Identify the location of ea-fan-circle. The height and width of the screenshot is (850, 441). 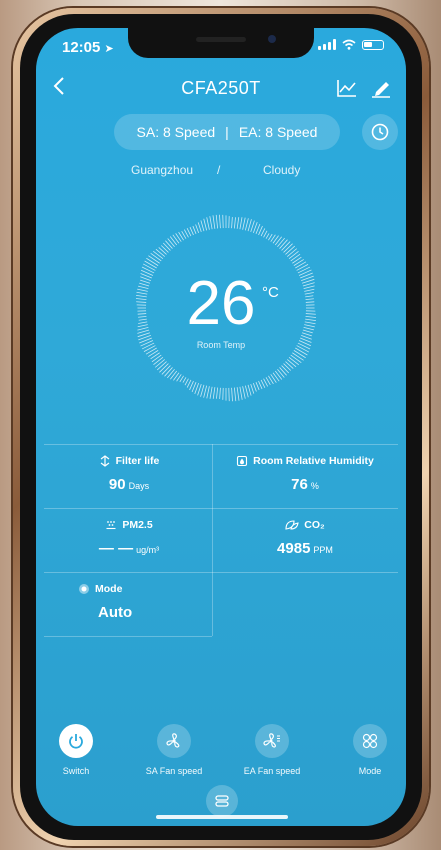
(272, 741).